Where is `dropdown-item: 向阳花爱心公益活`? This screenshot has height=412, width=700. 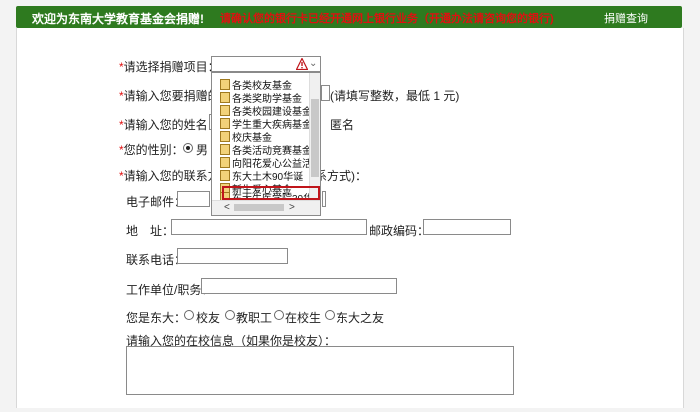
dropdown-item: 向阳花爱心公益活 is located at coordinates (266, 162).